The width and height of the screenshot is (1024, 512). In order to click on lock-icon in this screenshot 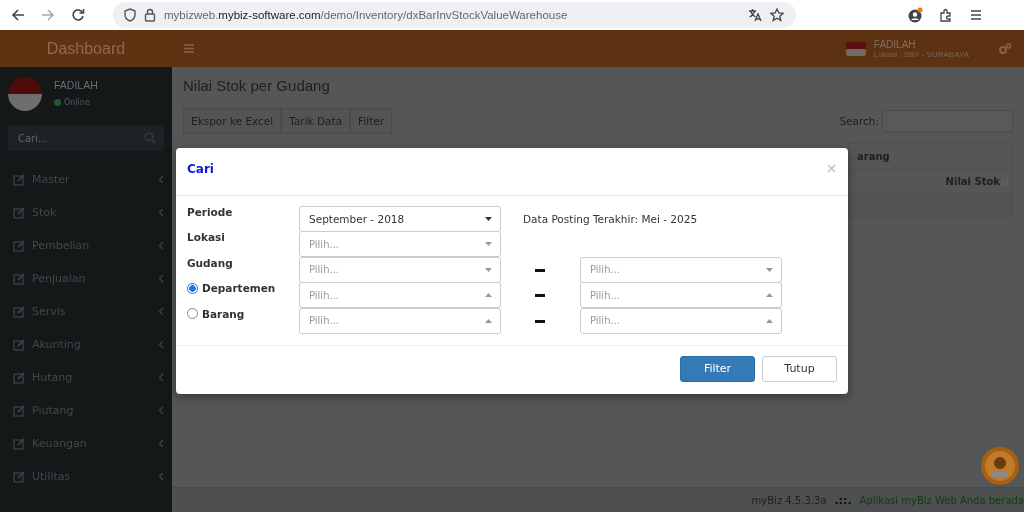, I will do `click(150, 15)`.